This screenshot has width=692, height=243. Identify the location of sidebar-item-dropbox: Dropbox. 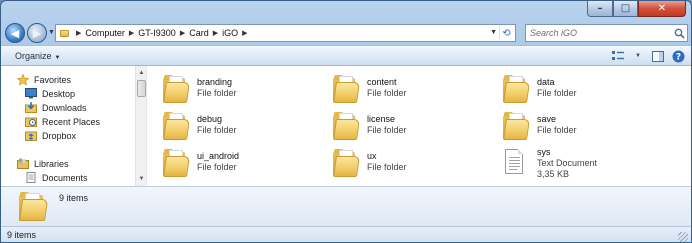
(50, 135).